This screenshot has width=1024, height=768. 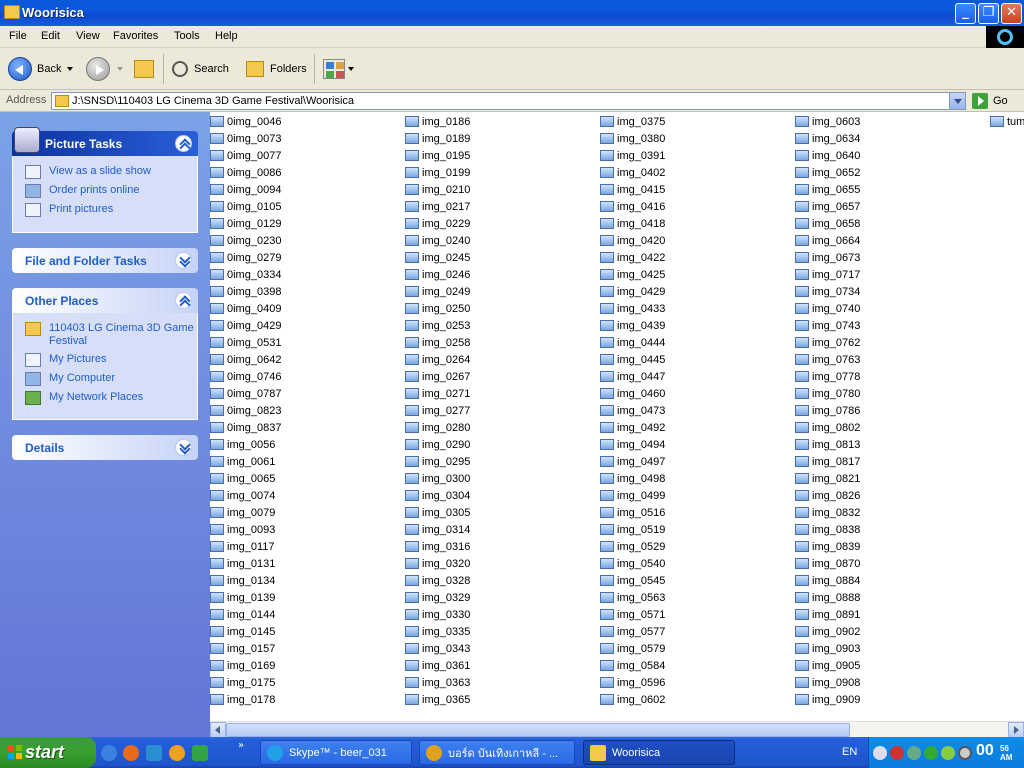 I want to click on menu-edit: Edit, so click(x=50, y=36).